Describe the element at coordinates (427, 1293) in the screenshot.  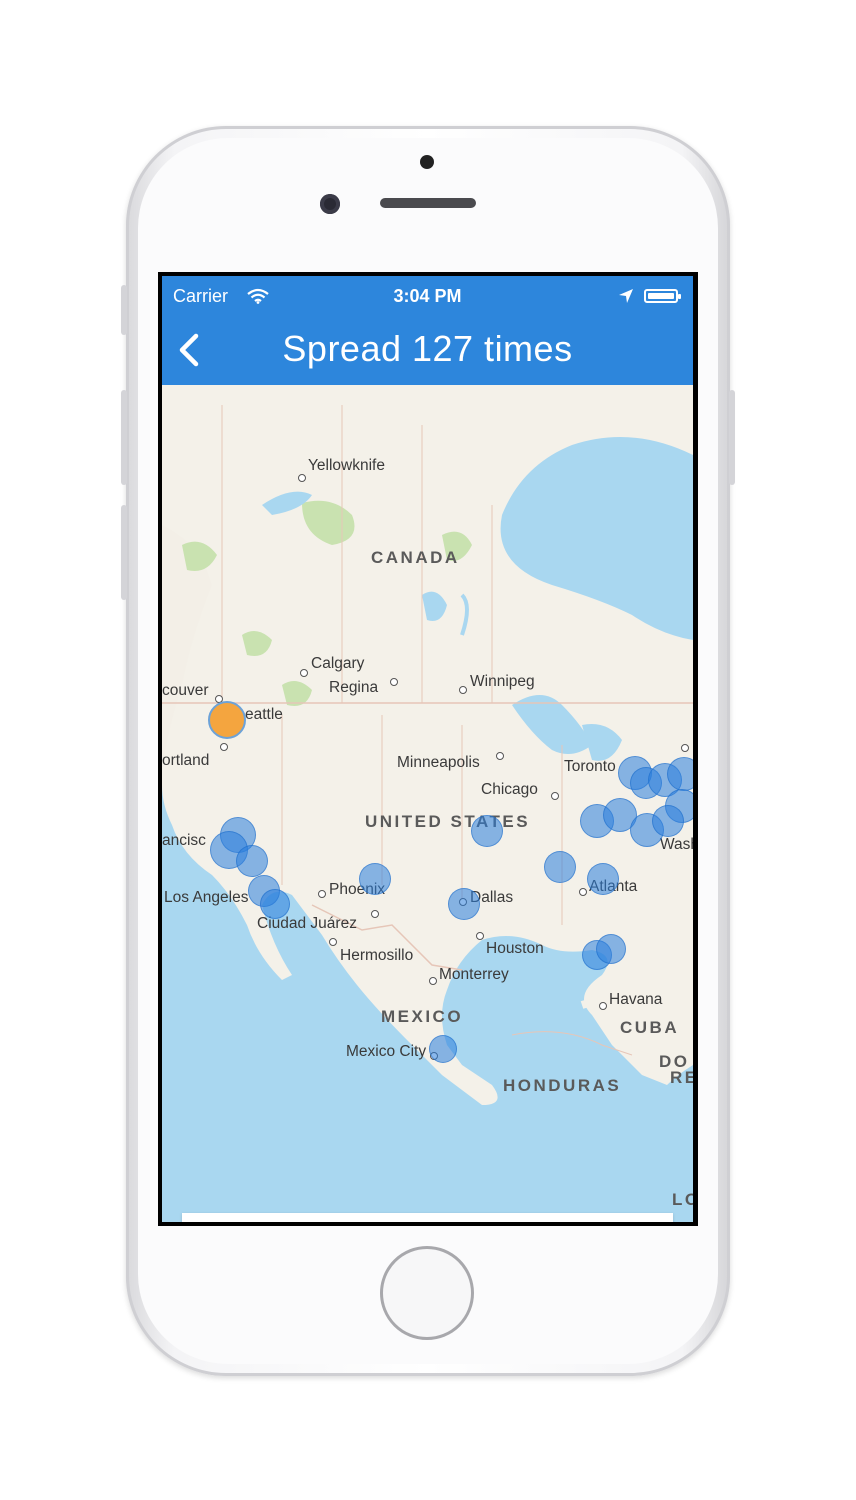
I see `home-button` at that location.